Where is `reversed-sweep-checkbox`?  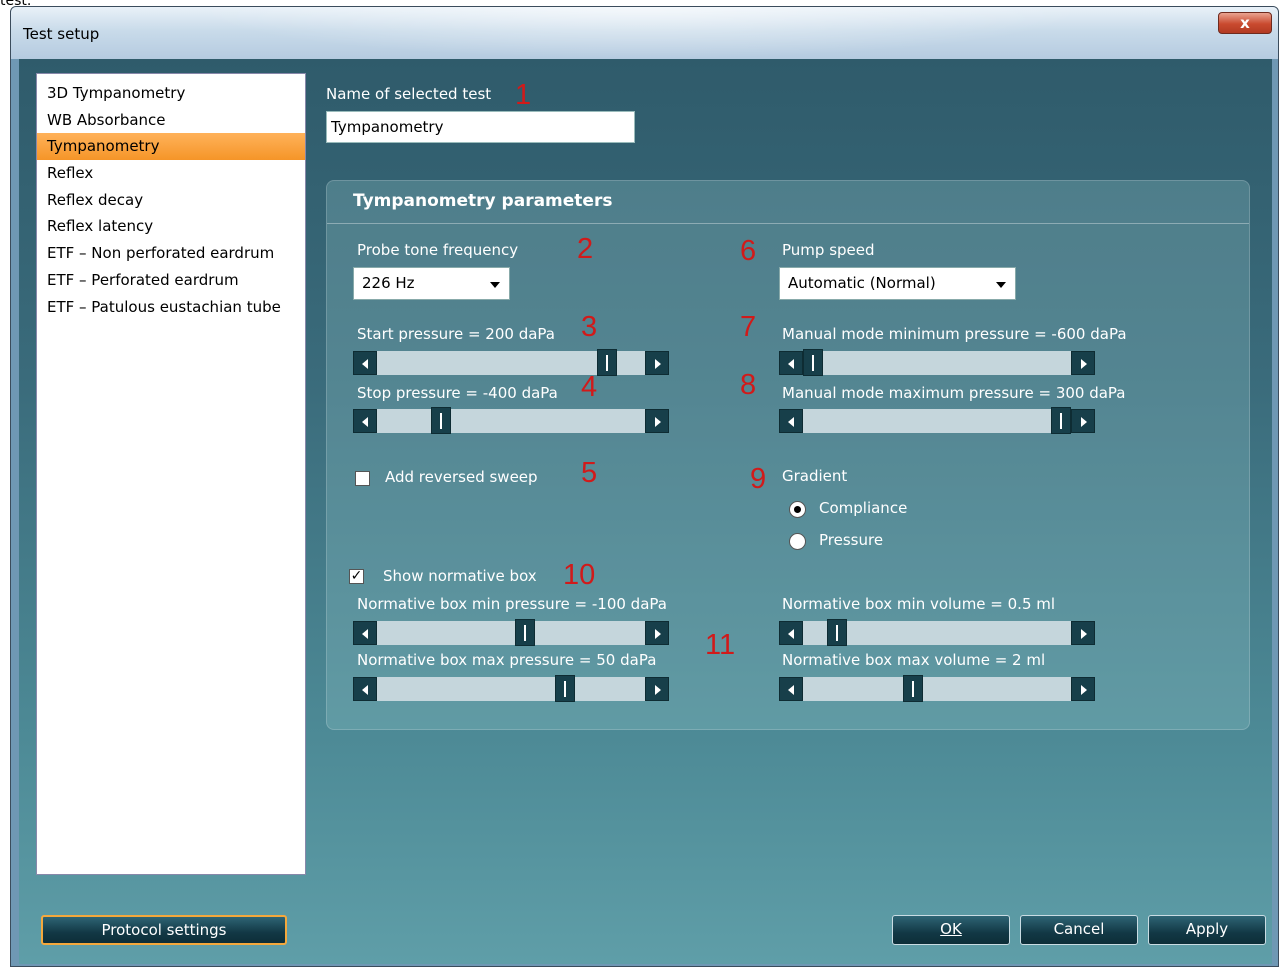
reversed-sweep-checkbox is located at coordinates (362, 478).